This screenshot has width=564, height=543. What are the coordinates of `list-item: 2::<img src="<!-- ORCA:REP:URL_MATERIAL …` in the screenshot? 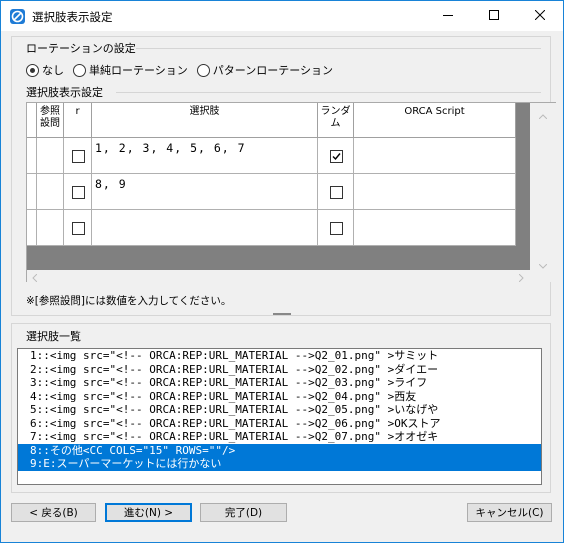 It's located at (279, 370).